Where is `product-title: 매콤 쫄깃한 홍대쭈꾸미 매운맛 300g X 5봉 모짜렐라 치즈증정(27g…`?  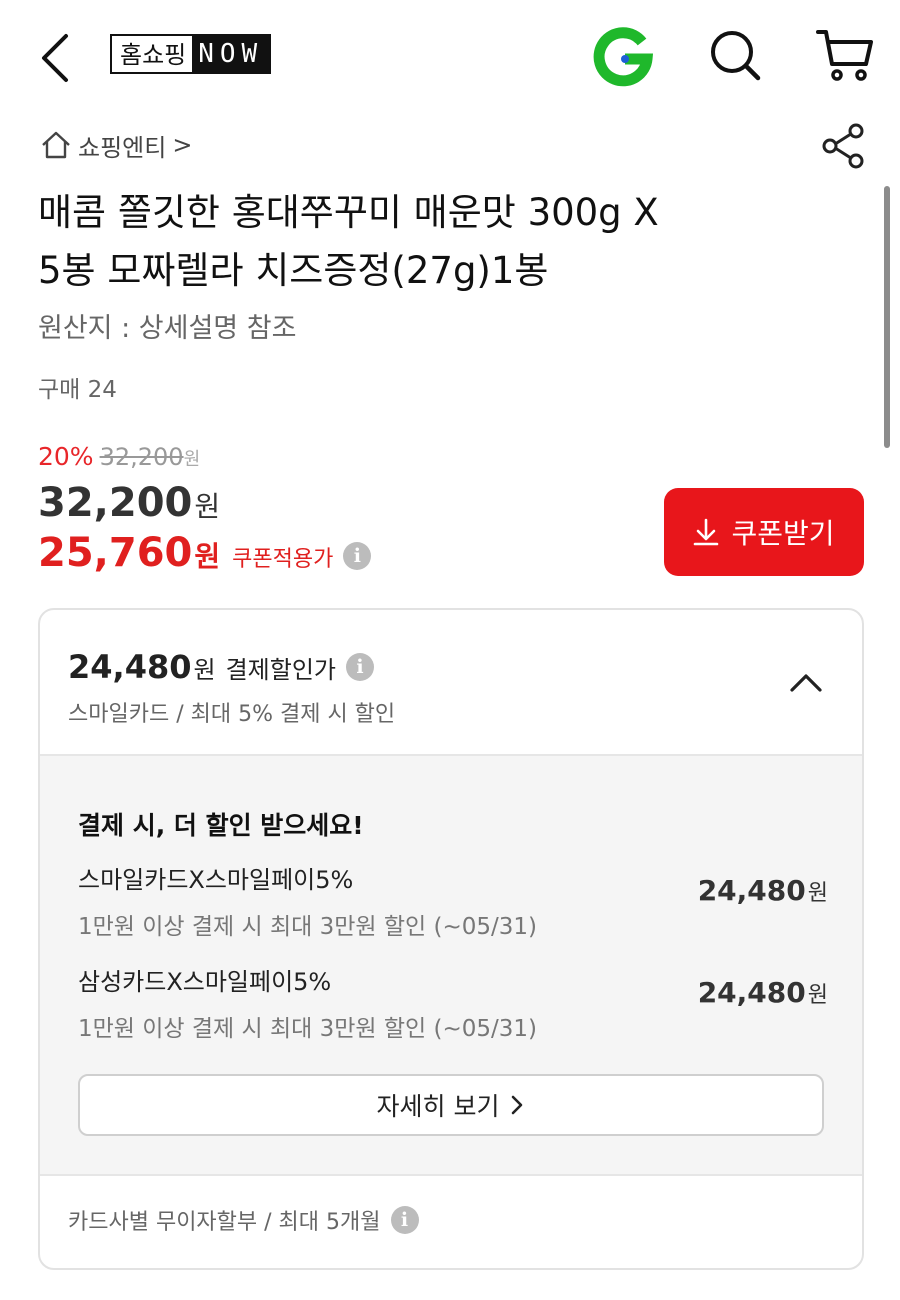 product-title: 매콤 쫄깃한 홍대쭈꾸미 매운맛 300g X 5봉 모짜렐라 치즈증정(27g… is located at coordinates (438, 242).